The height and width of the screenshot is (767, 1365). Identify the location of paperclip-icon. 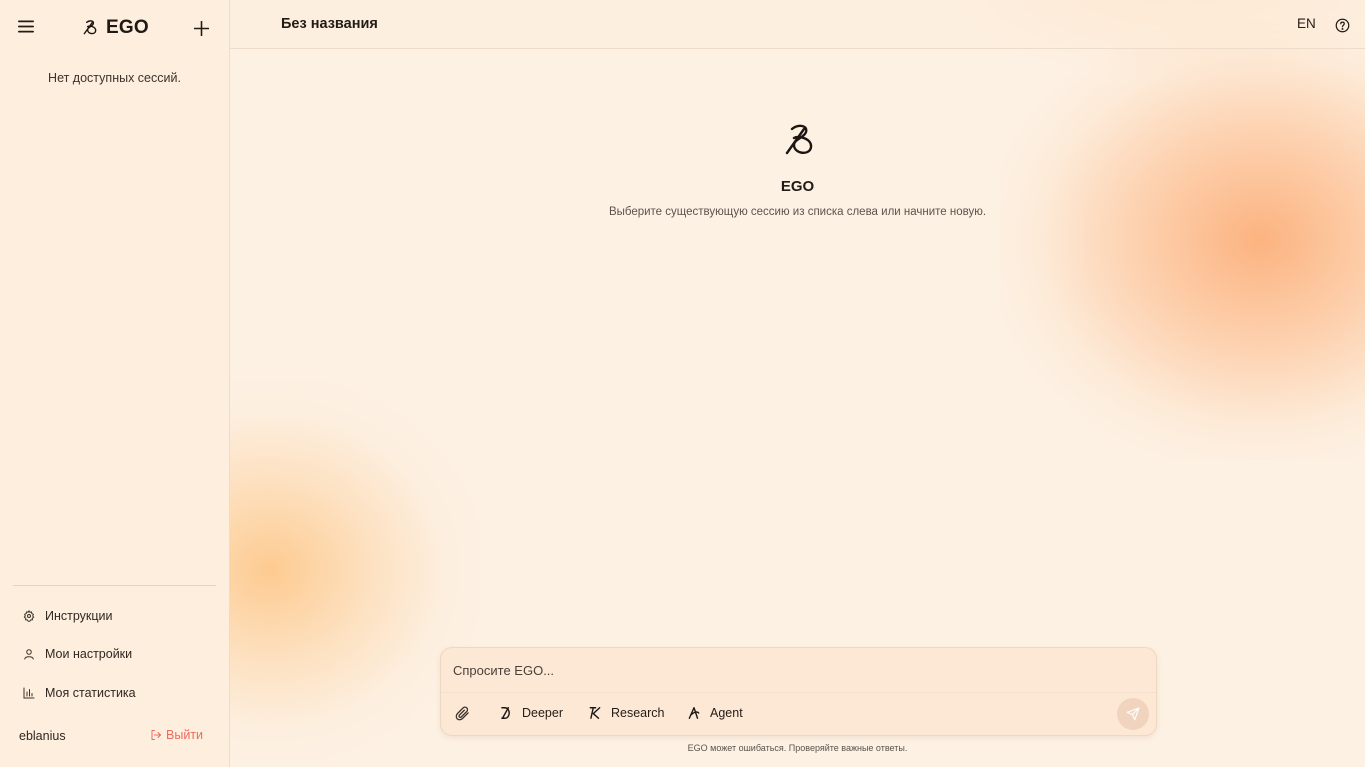
(462, 713).